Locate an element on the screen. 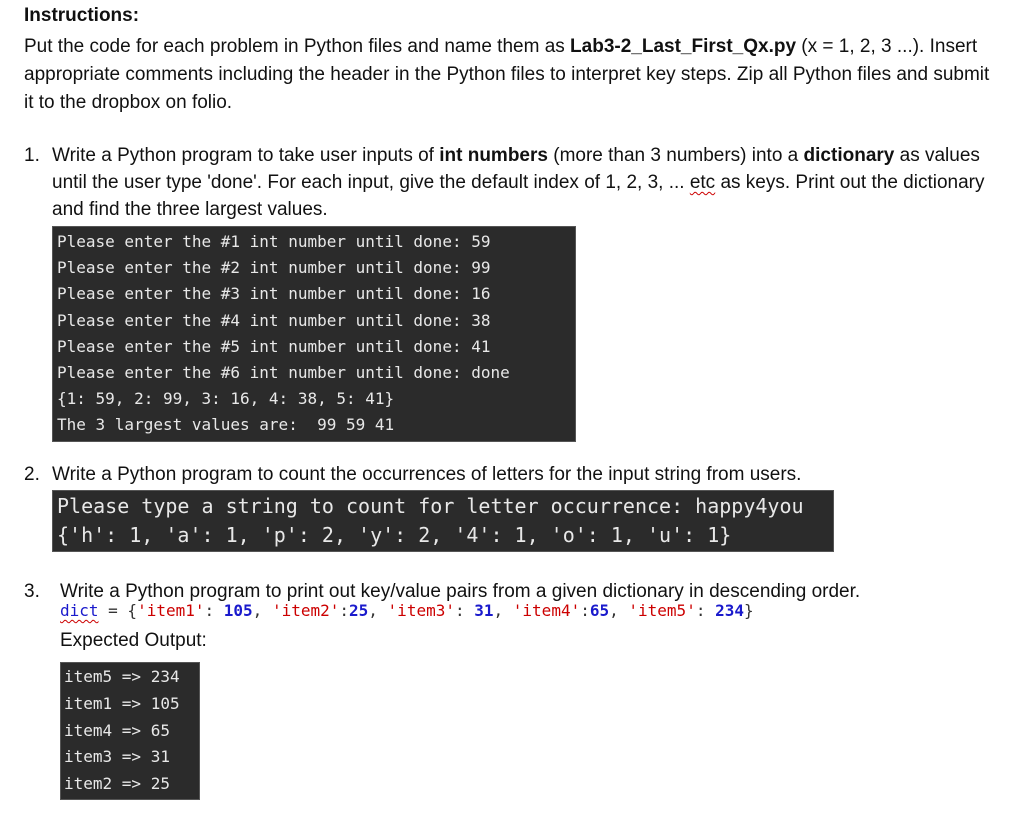 The image size is (1012, 822). code-value: 31 is located at coordinates (484, 610).